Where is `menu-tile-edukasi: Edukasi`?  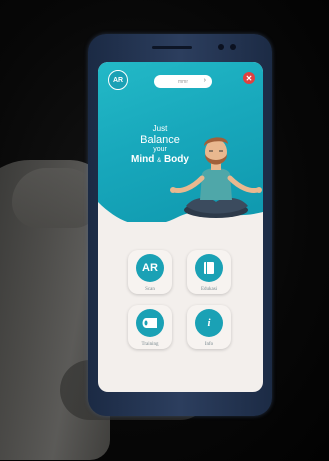
menu-tile-edukasi: Edukasi is located at coordinates (209, 272).